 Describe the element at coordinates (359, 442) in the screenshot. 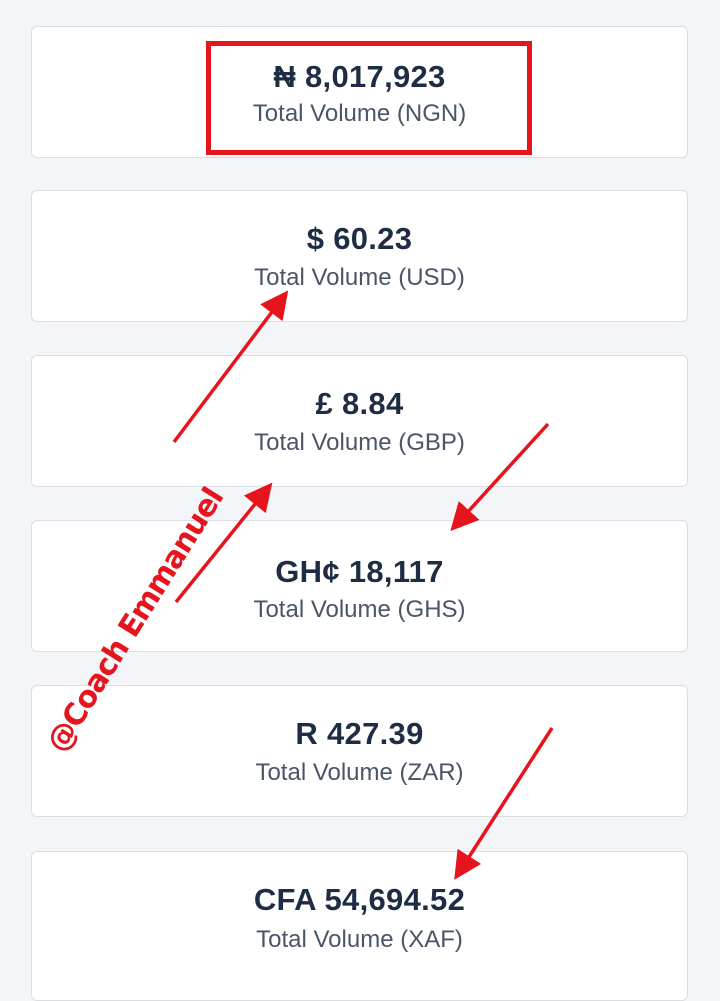

I see `volume-label-gbp: Total Volume (GBP)` at that location.